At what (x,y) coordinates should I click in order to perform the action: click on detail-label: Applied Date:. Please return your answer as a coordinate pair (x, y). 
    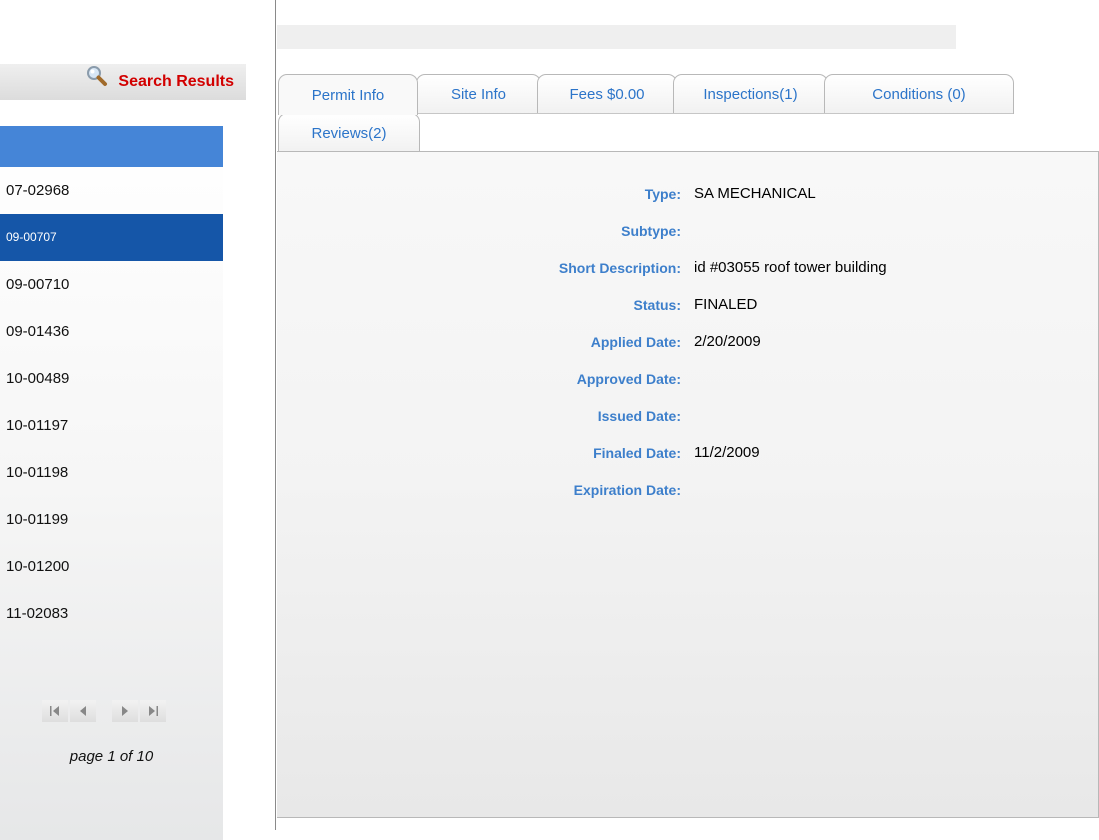
    Looking at the image, I should click on (635, 342).